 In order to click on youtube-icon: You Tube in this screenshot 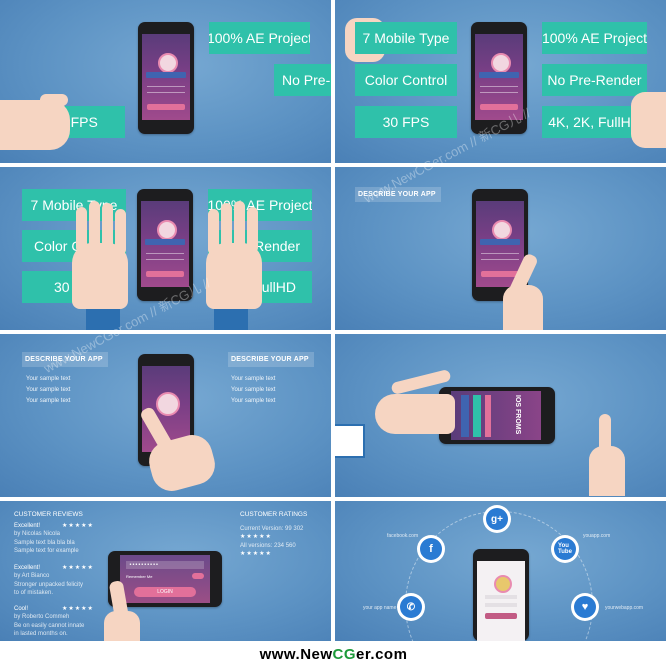, I will do `click(565, 549)`.